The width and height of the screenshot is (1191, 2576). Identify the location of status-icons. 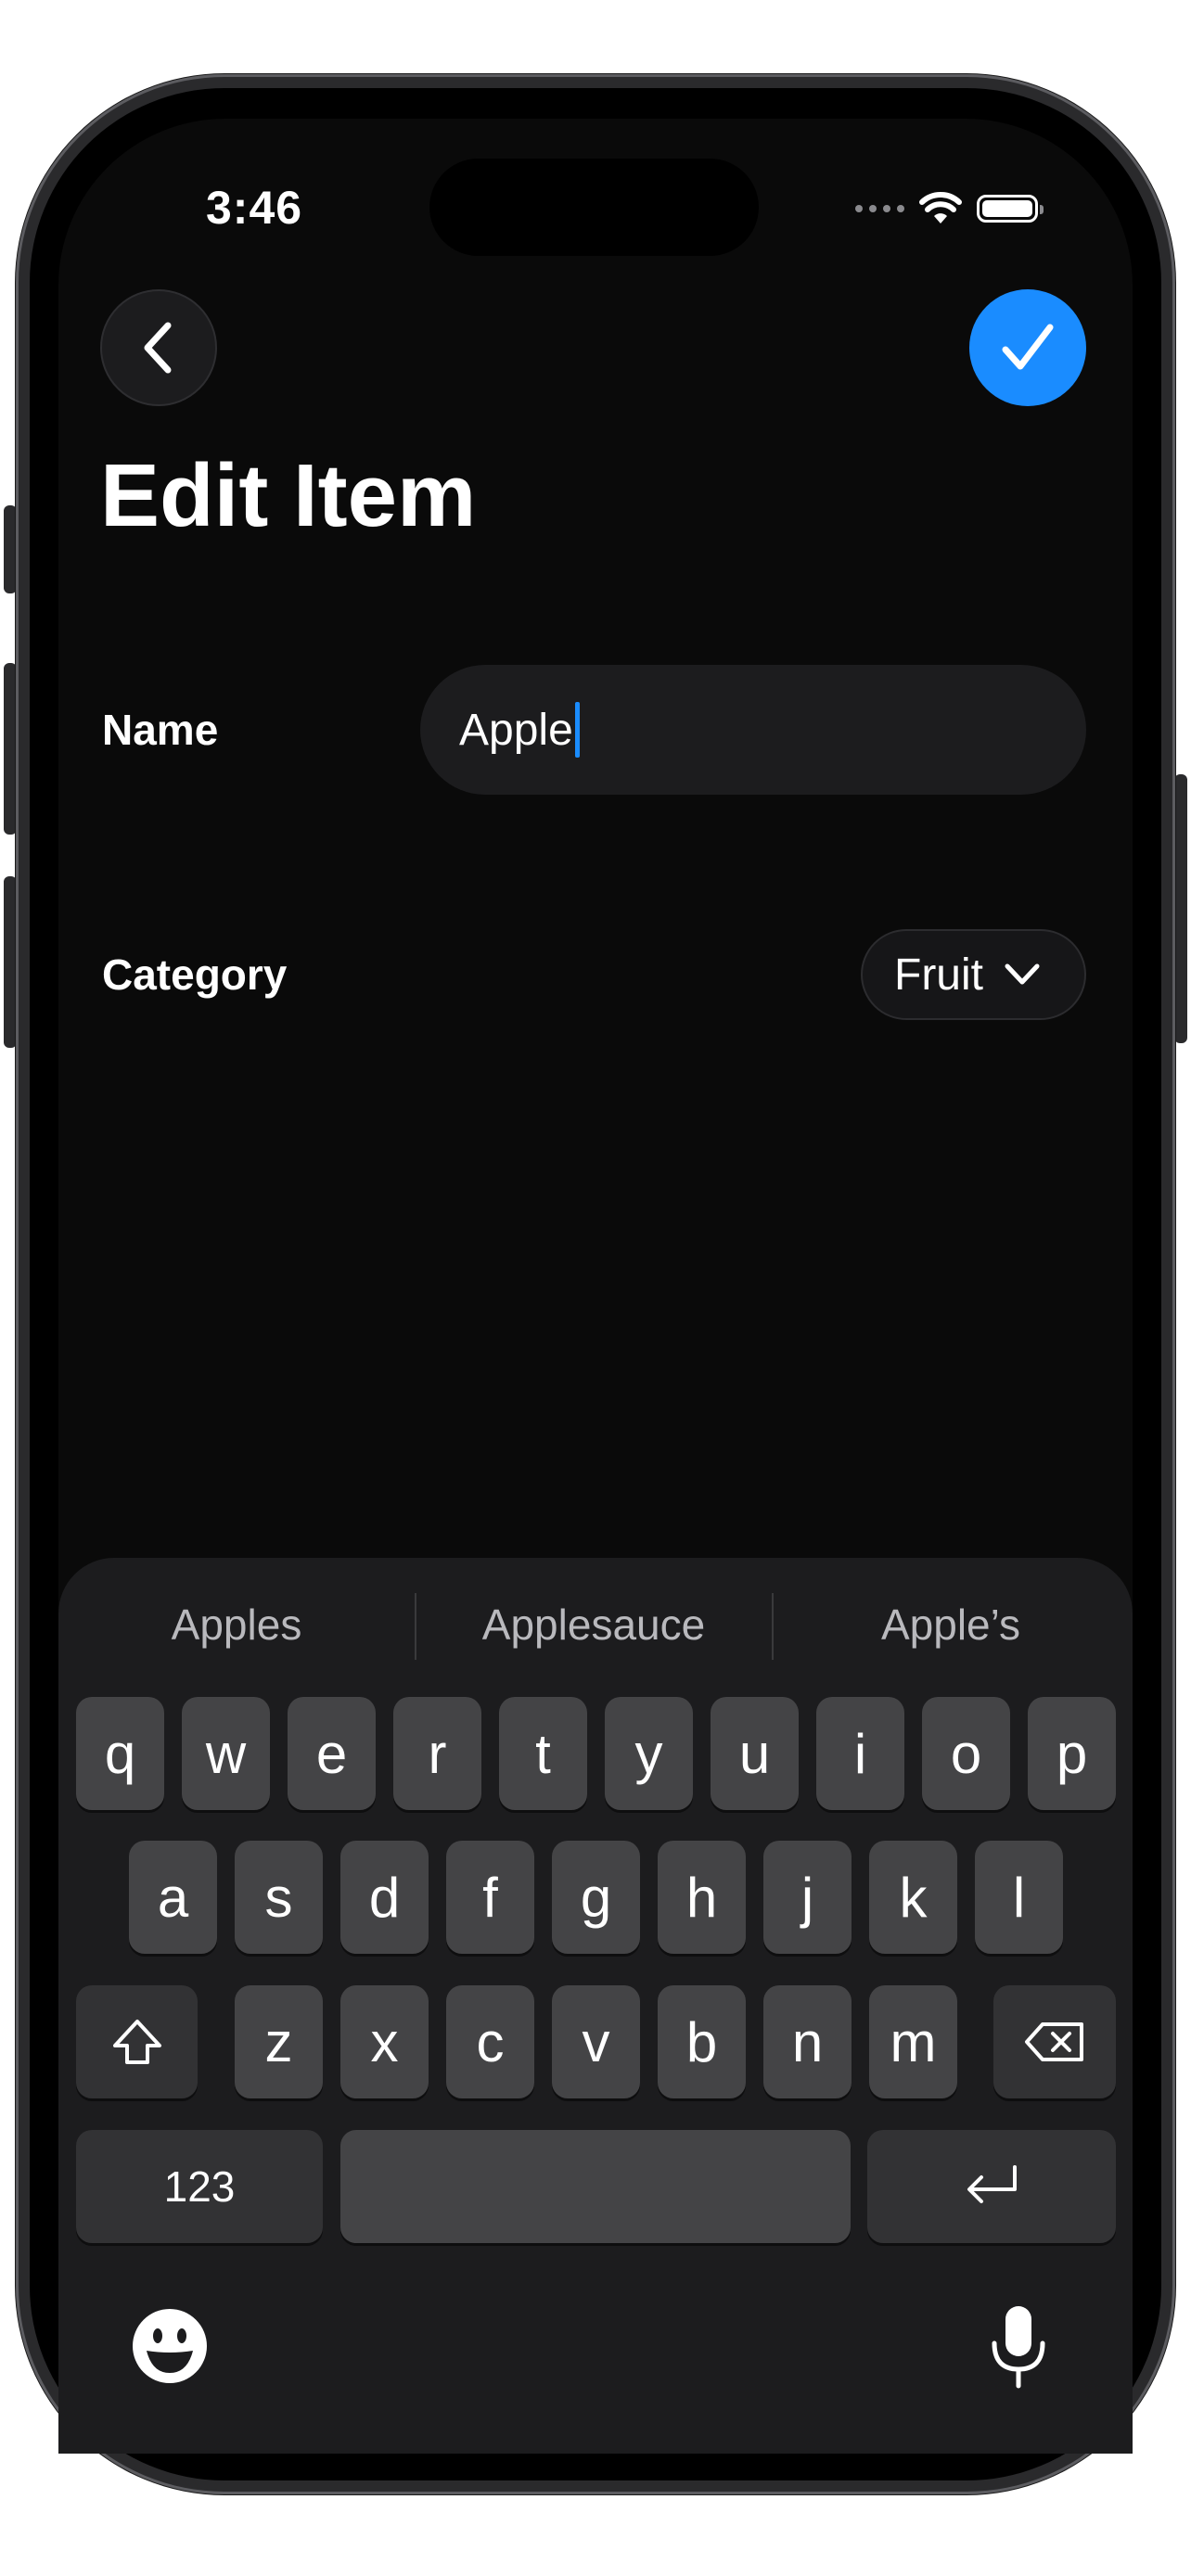
(949, 208).